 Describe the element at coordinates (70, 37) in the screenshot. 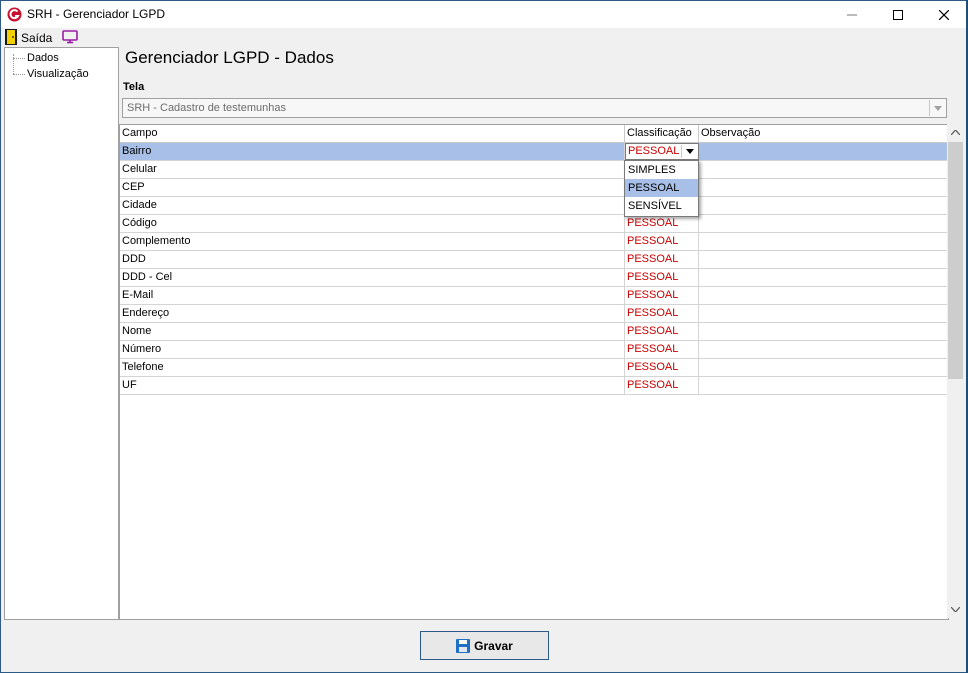

I see `monitor-icon` at that location.